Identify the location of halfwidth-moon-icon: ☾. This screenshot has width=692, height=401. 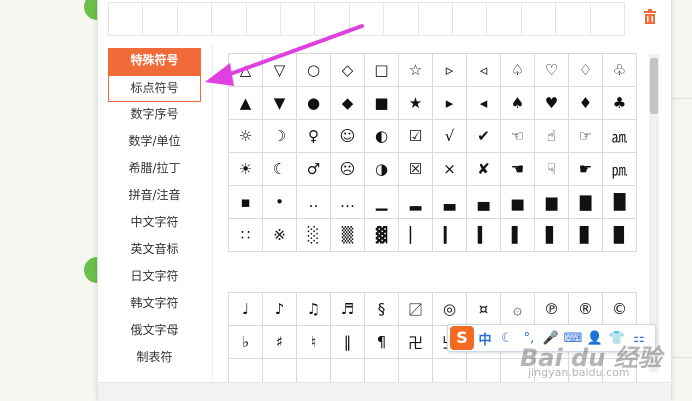
(507, 338).